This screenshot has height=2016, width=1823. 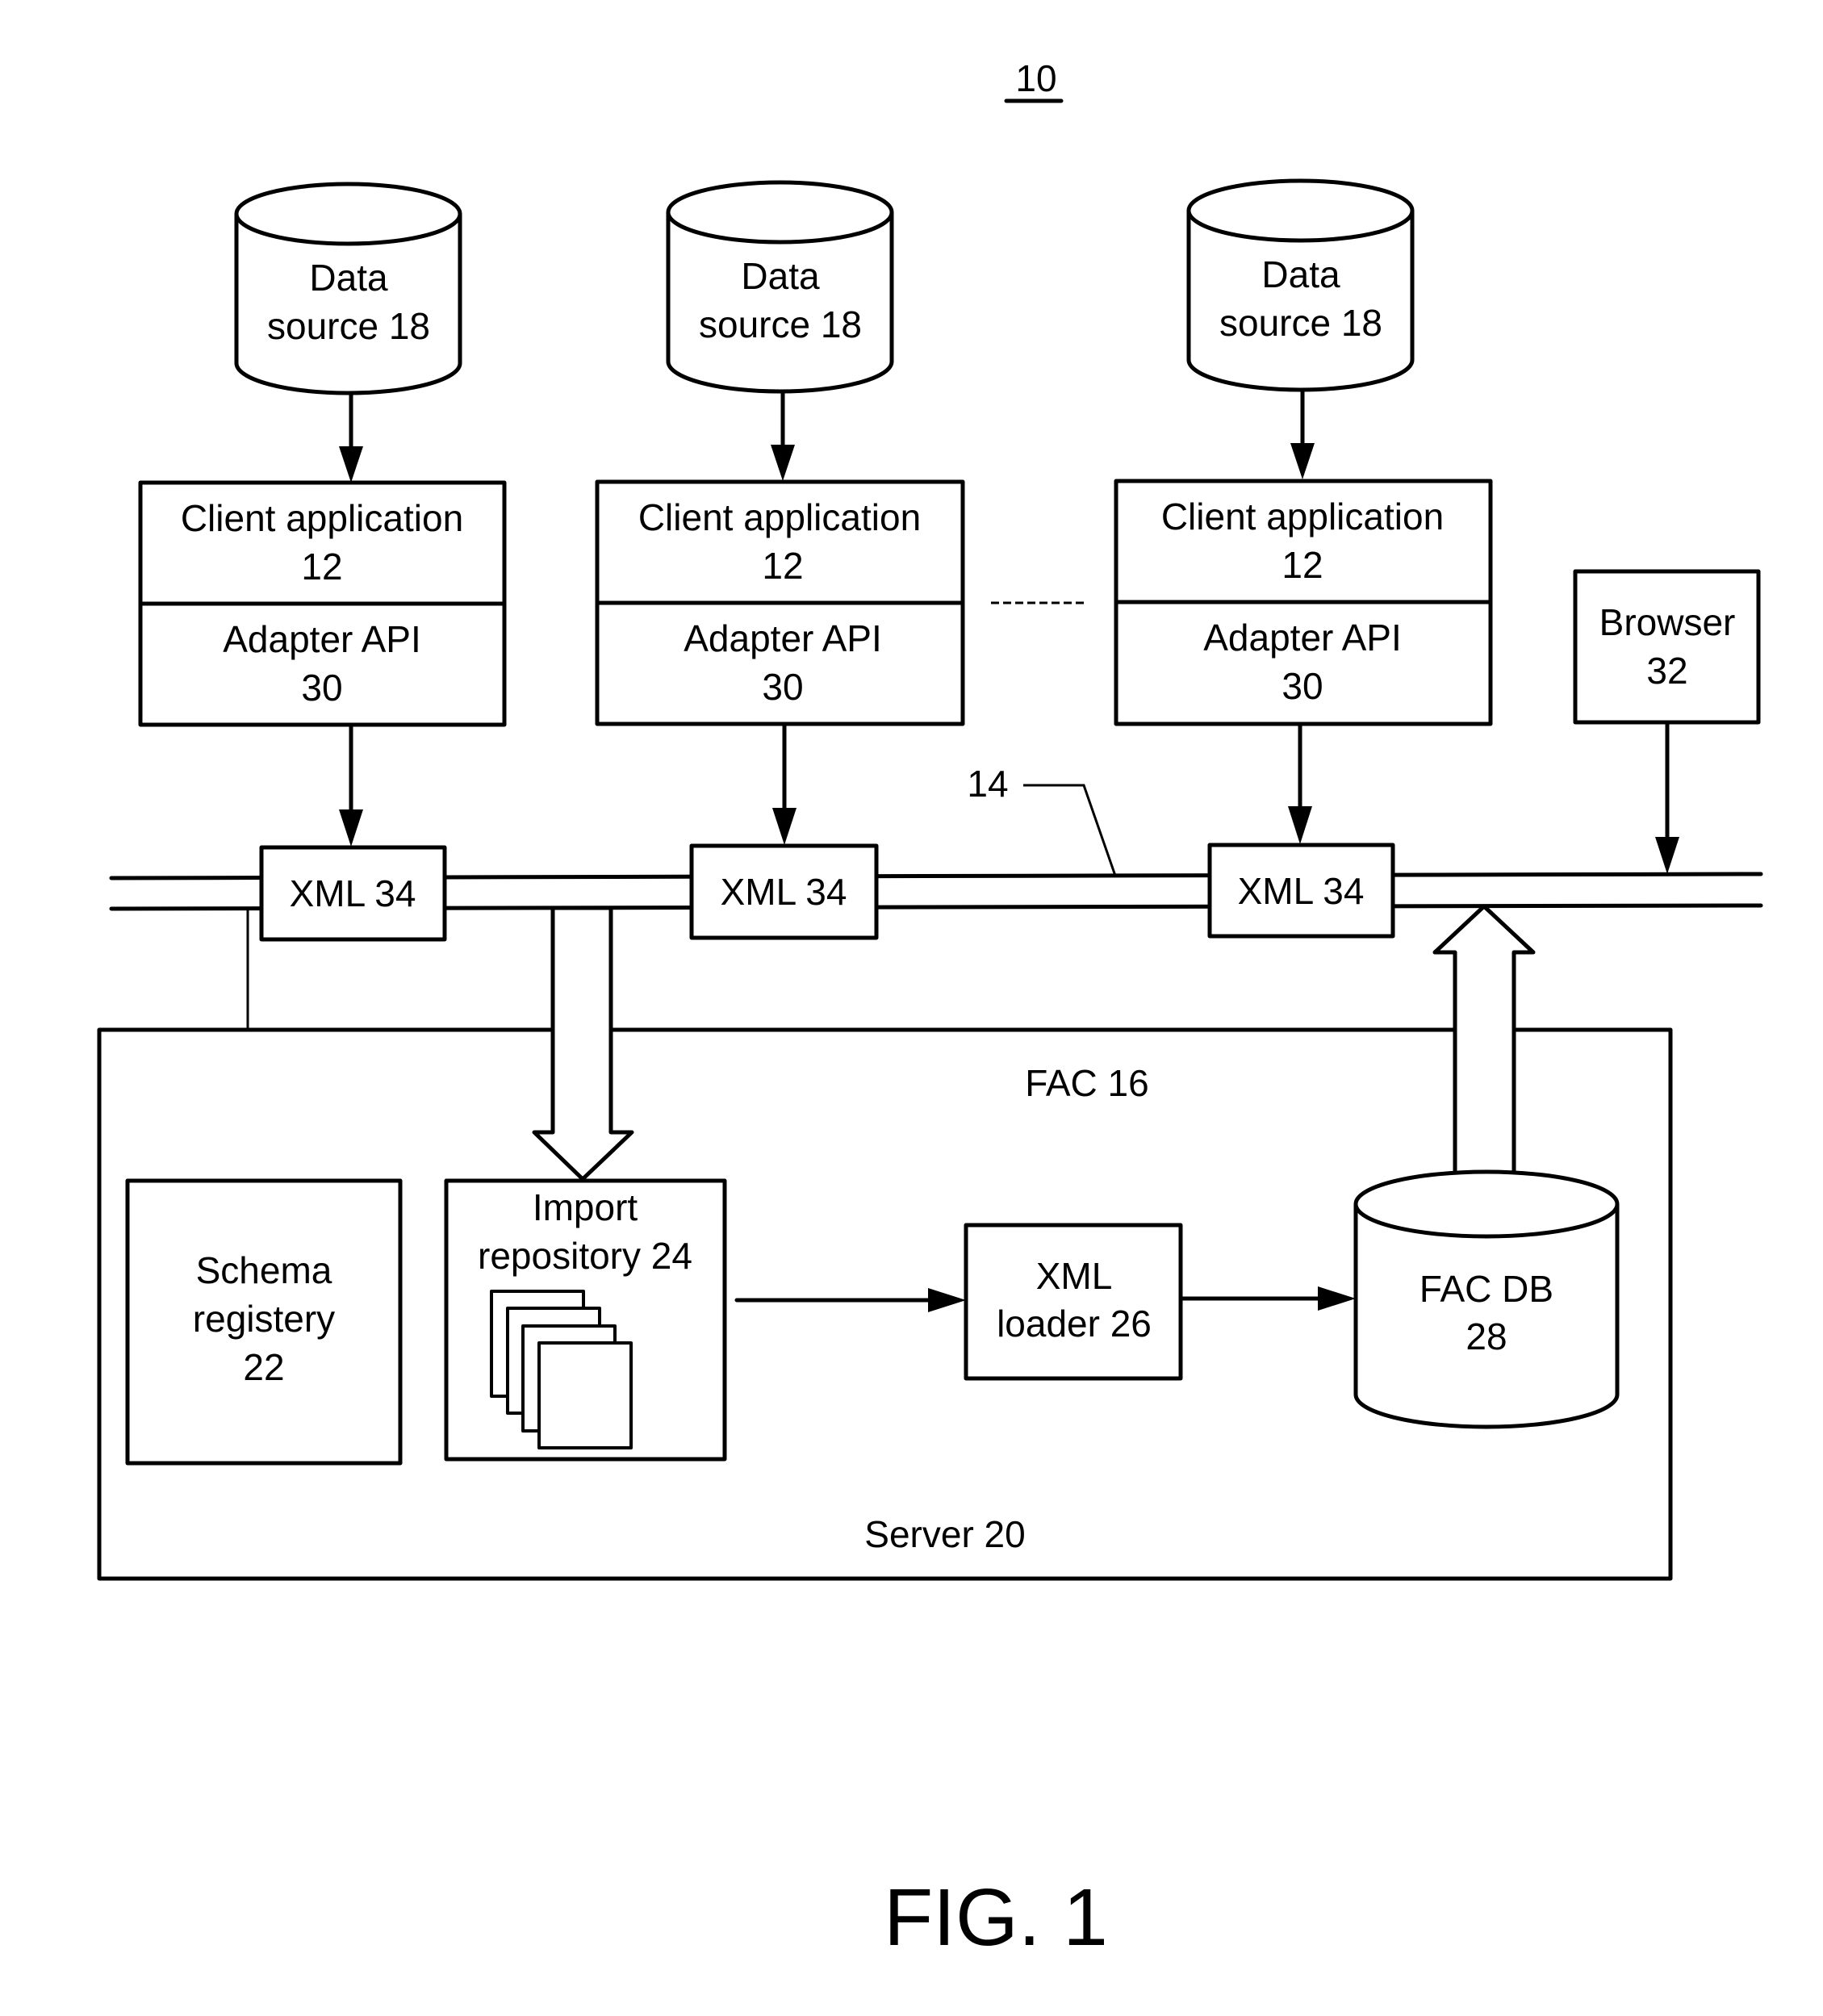 What do you see at coordinates (1074, 1324) in the screenshot?
I see `xml-loader-label-line2: loader 26` at bounding box center [1074, 1324].